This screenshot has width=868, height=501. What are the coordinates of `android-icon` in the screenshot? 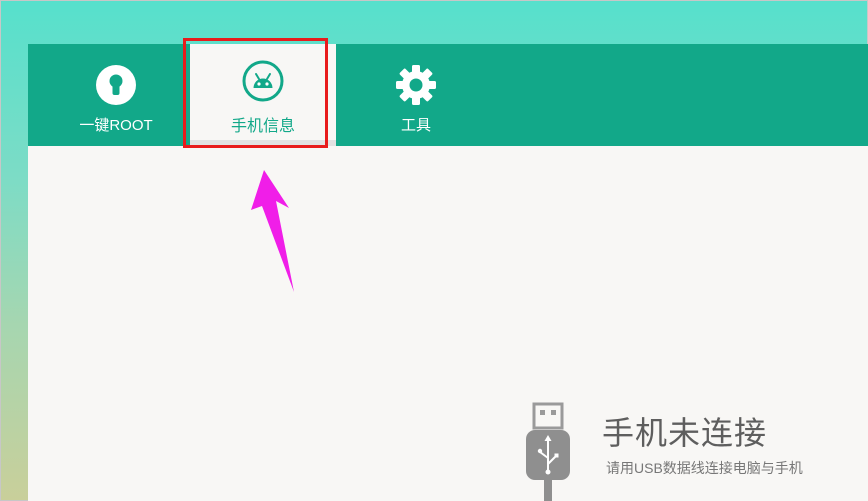 It's located at (263, 81).